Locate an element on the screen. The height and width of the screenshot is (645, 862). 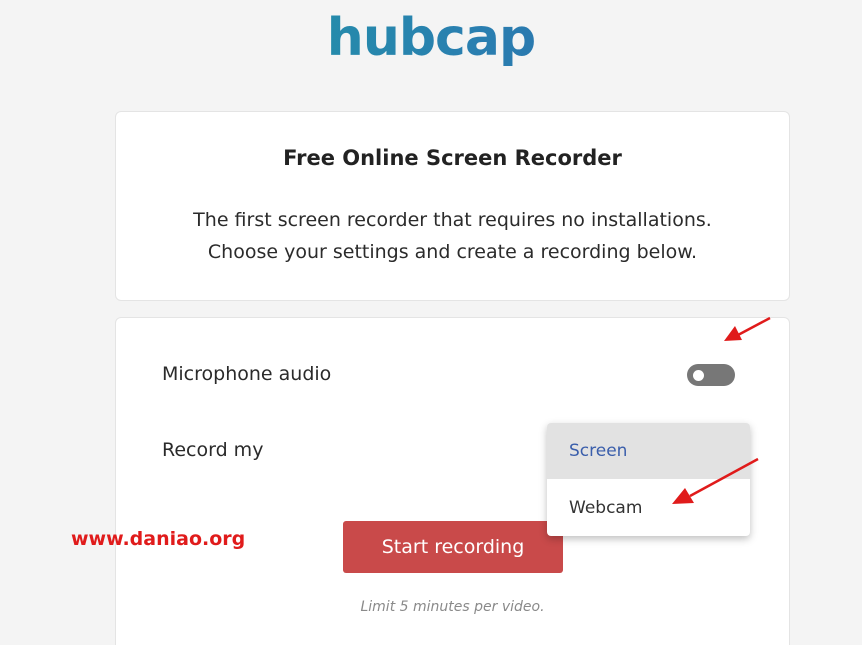
toggle-knob is located at coordinates (698, 375).